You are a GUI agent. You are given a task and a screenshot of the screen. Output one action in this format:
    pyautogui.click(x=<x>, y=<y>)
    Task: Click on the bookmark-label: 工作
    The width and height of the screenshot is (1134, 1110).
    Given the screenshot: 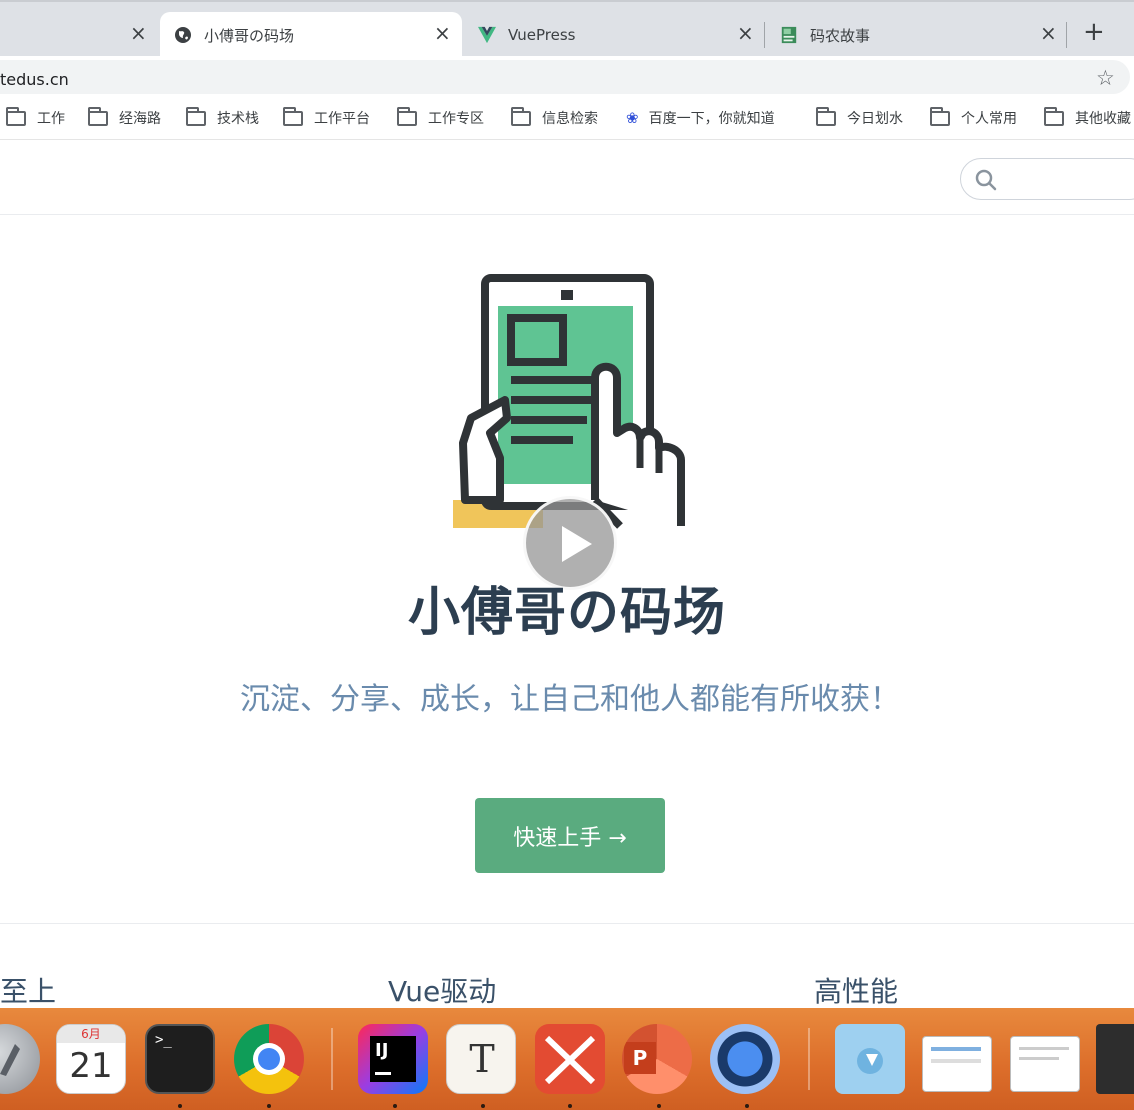 What is the action you would take?
    pyautogui.click(x=51, y=119)
    